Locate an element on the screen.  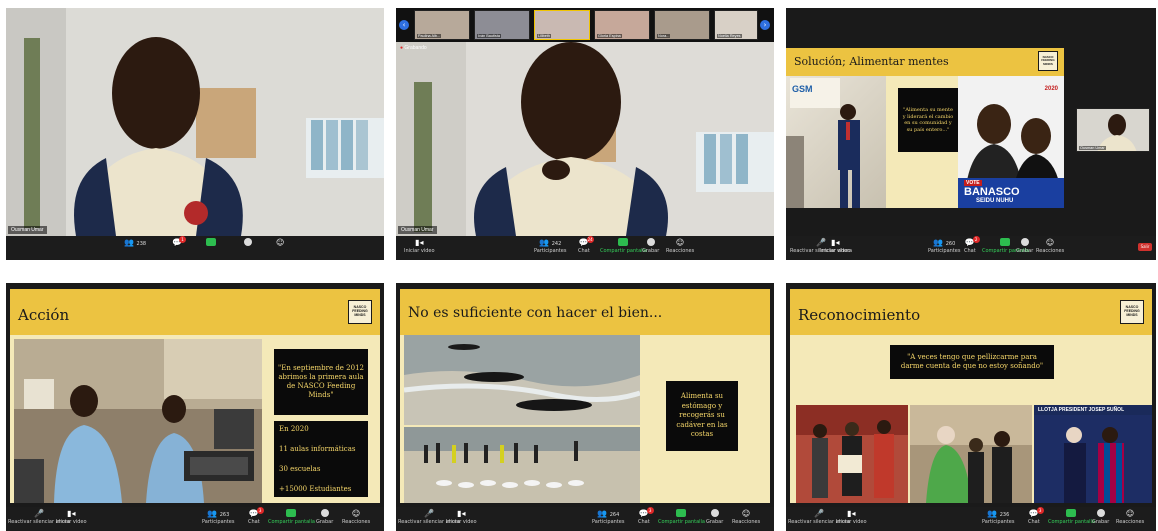
speaker-name: Ousman Umar is located at coordinates (417, 230).